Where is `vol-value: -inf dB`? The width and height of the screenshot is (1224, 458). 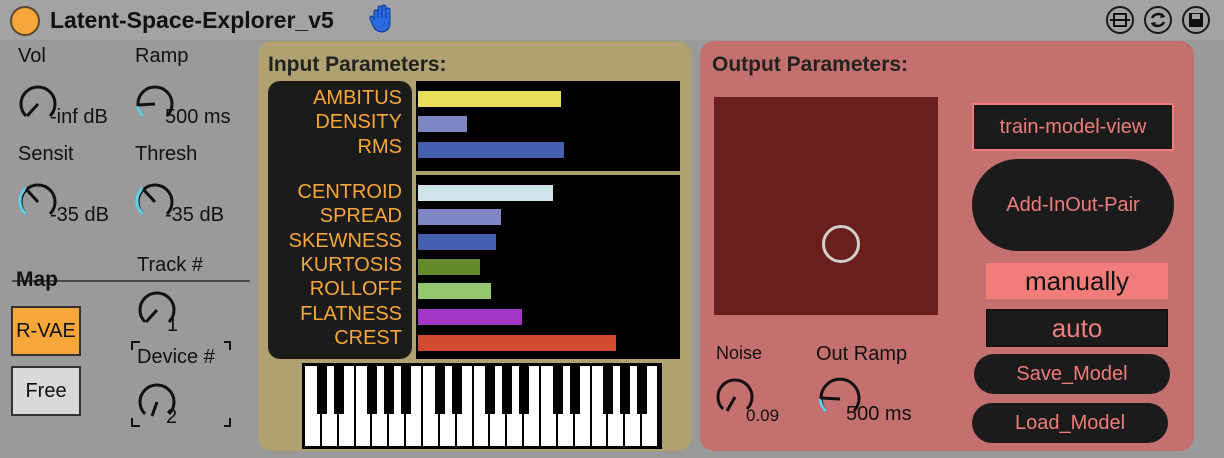 vol-value: -inf dB is located at coordinates (79, 117).